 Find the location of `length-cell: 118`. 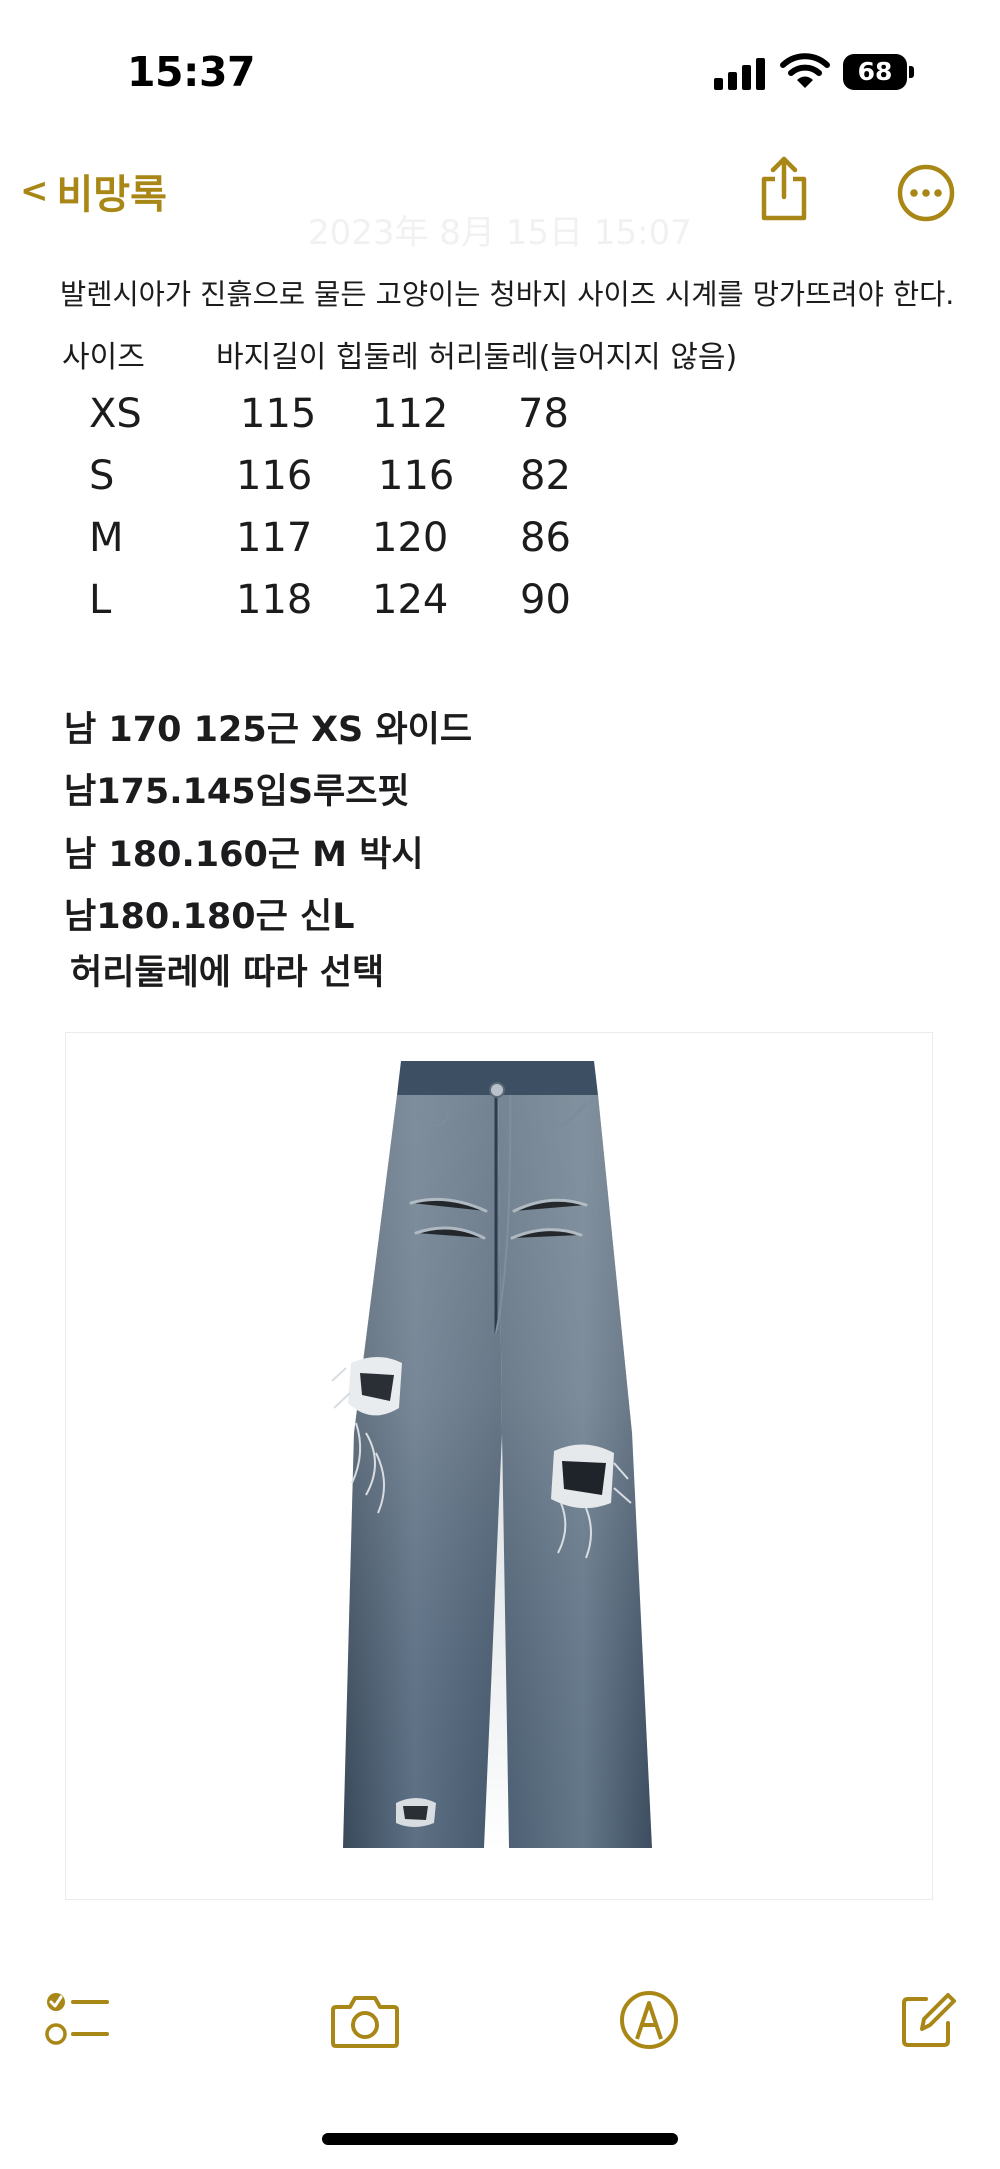

length-cell: 118 is located at coordinates (274, 600).